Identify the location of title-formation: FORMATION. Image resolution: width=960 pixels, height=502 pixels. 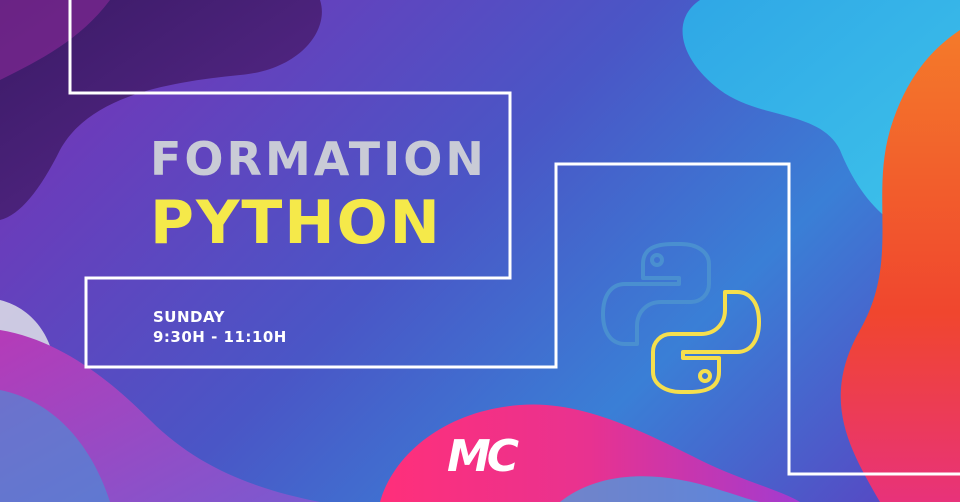
(318, 159).